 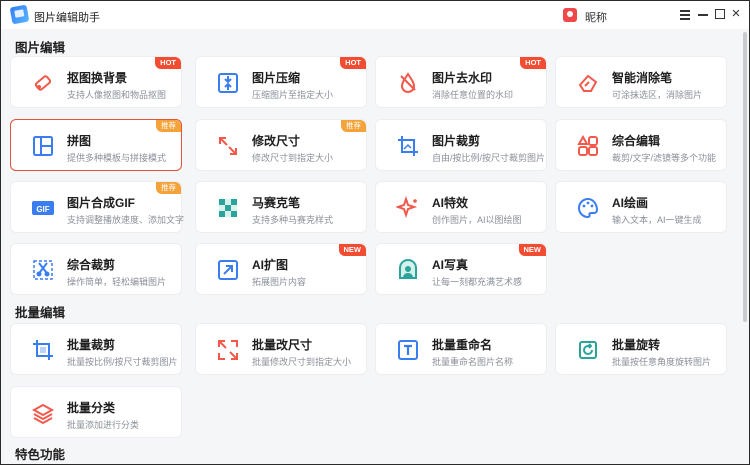 What do you see at coordinates (103, 425) in the screenshot?
I see `tool-card-description: 批量添加进行分类` at bounding box center [103, 425].